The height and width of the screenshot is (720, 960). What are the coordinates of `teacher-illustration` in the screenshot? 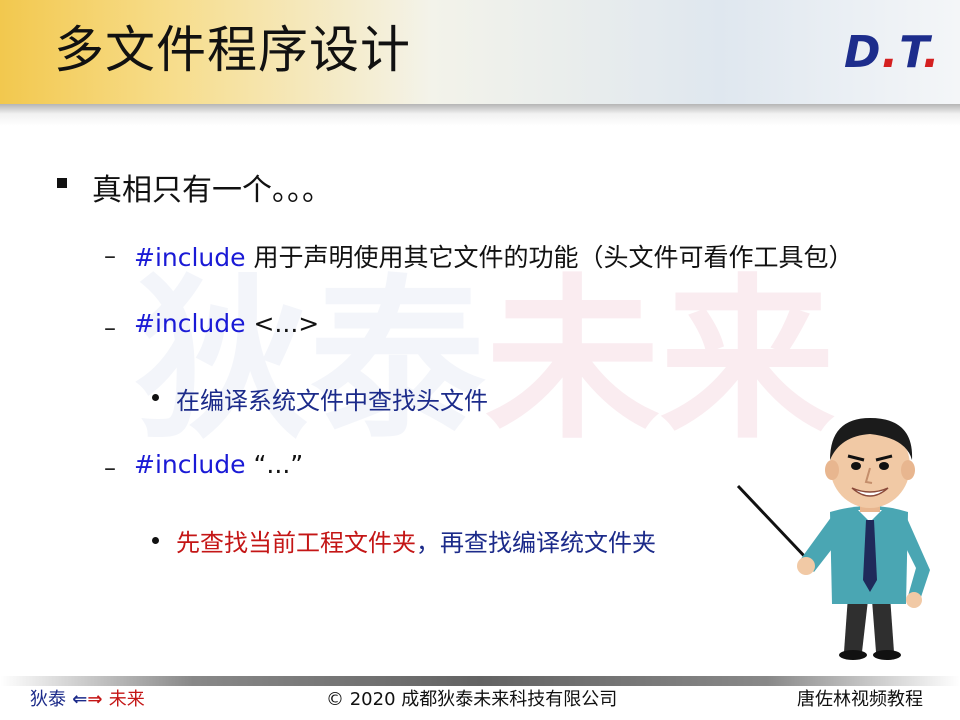 It's located at (833, 539).